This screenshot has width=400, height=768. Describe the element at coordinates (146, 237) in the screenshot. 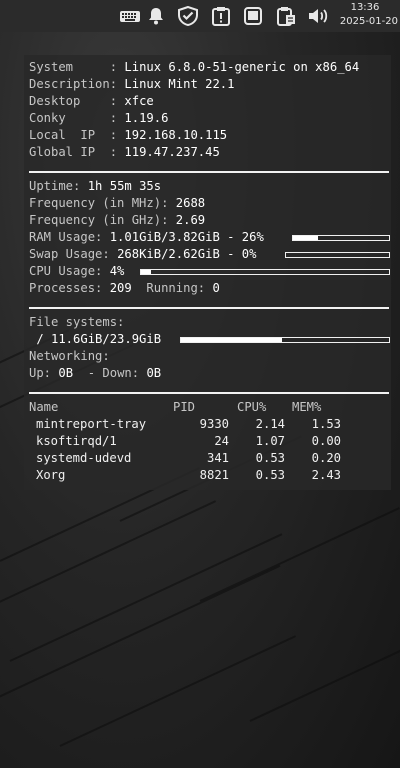

I see `ram-usage-row: RAM Usage: 1.01GiB/3.82GiB - 26%` at that location.